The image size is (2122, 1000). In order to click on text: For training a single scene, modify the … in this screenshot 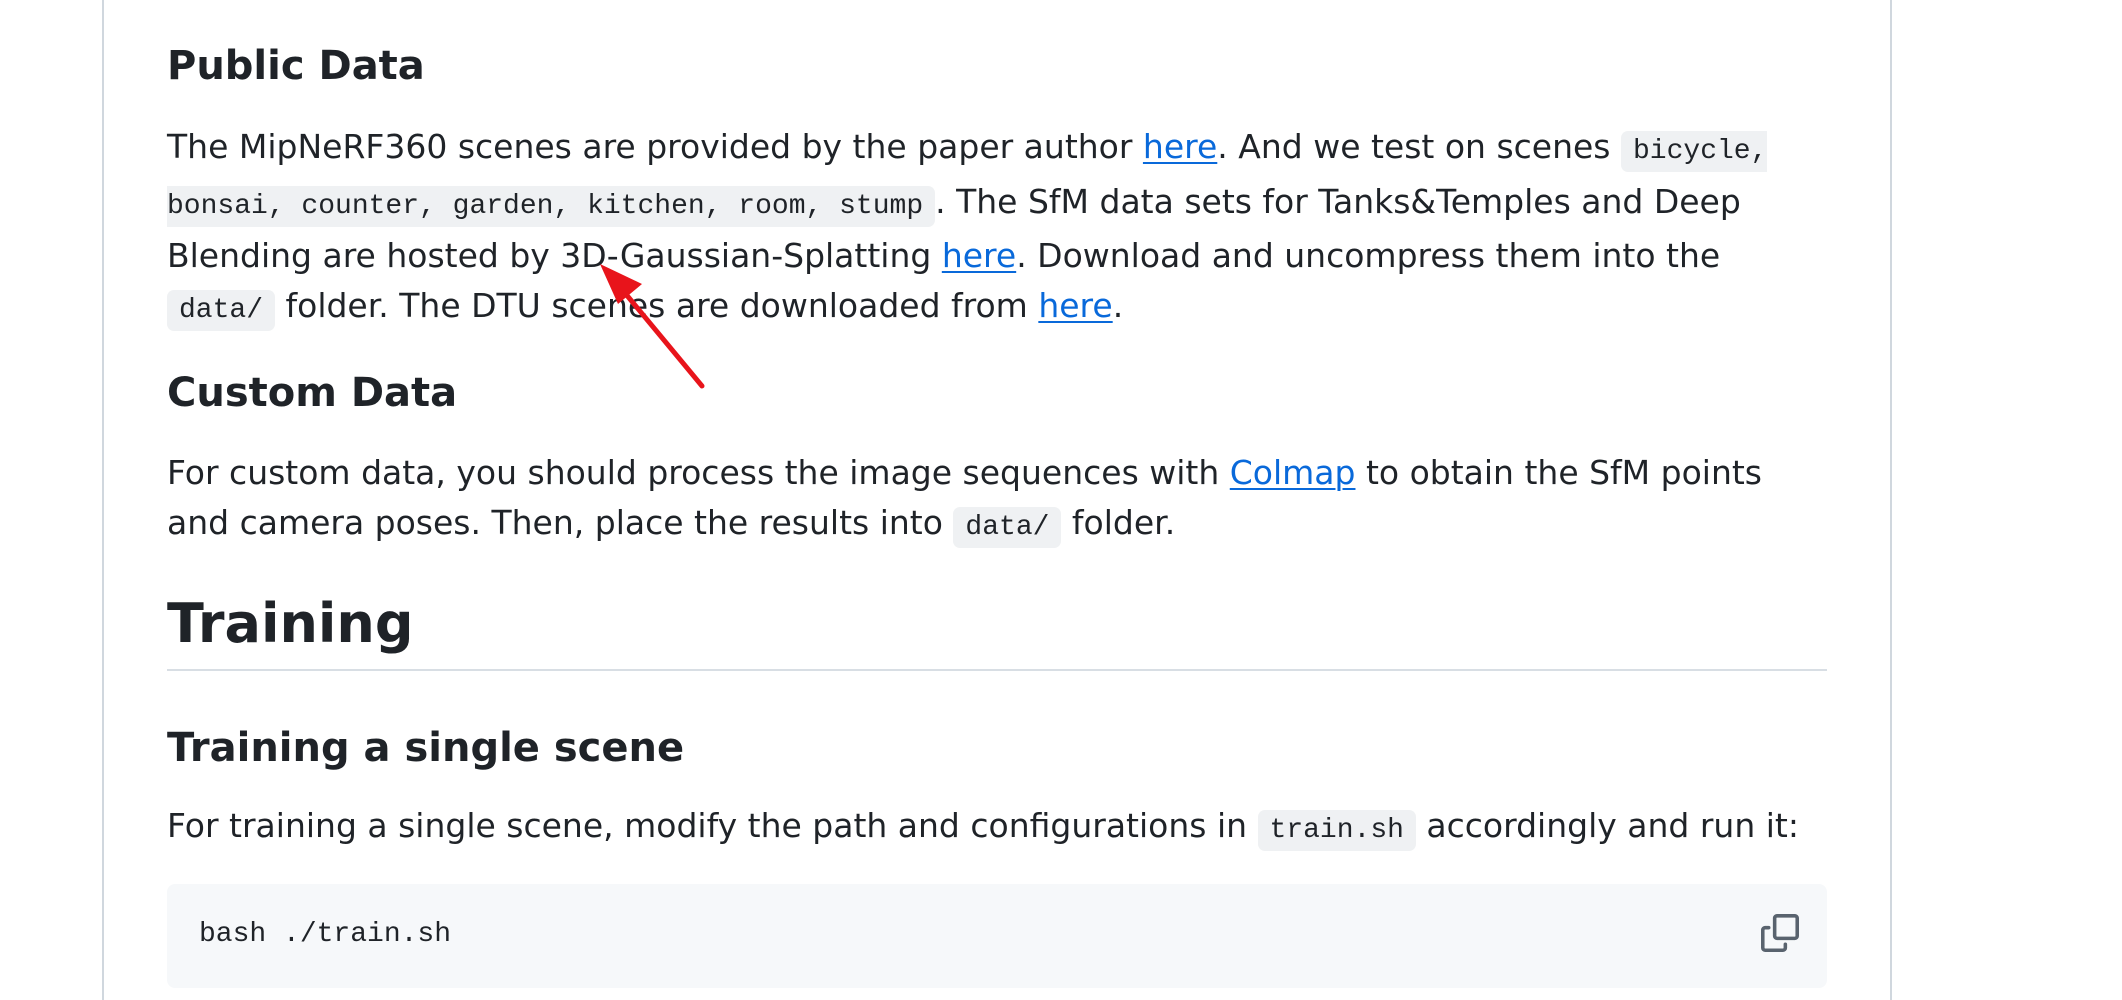, I will do `click(712, 825)`.